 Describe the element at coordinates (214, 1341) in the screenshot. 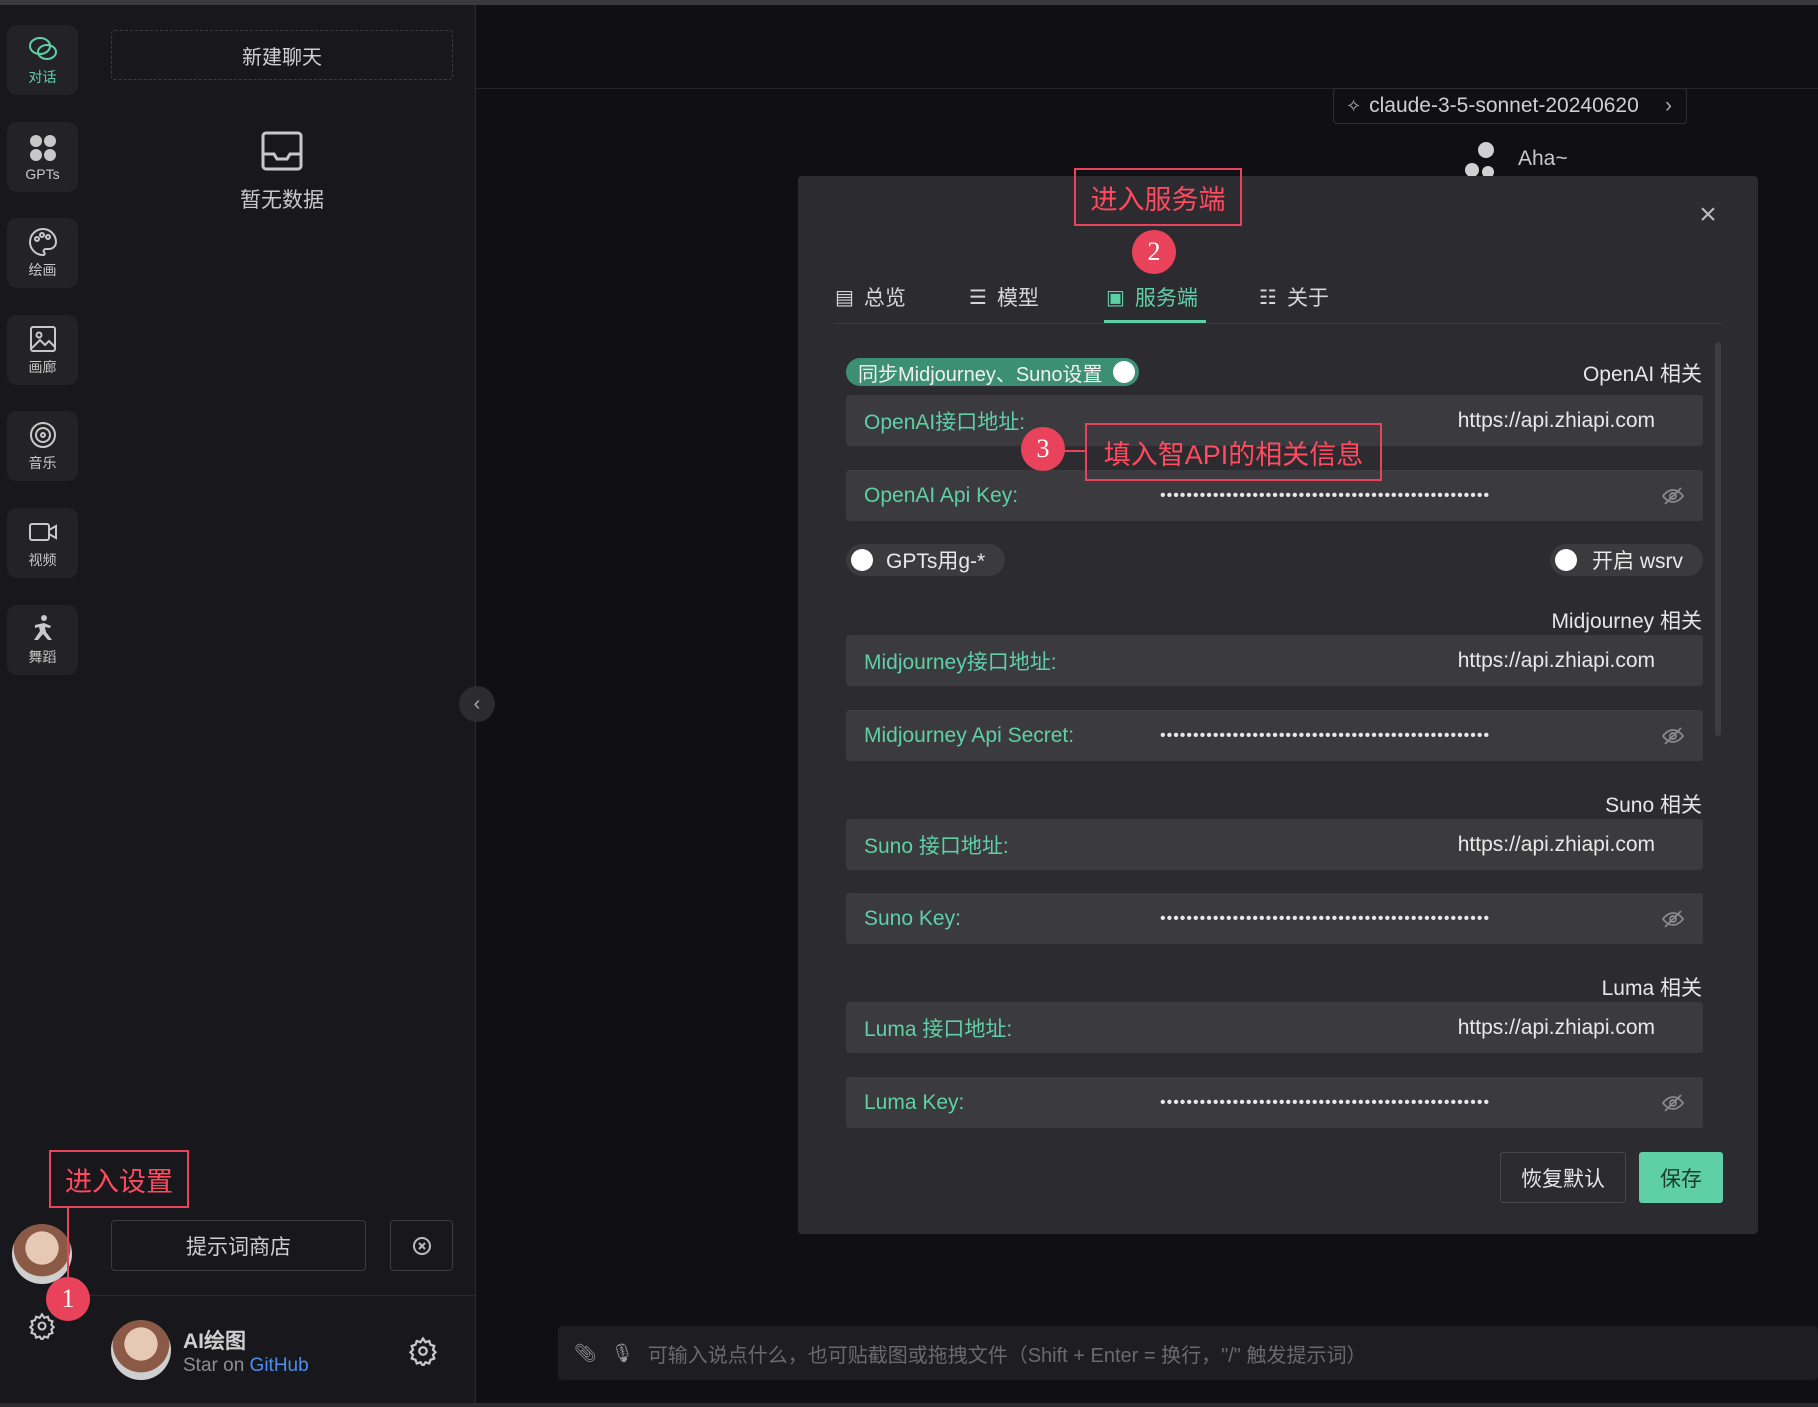

I see `user-name: AI绘图` at that location.